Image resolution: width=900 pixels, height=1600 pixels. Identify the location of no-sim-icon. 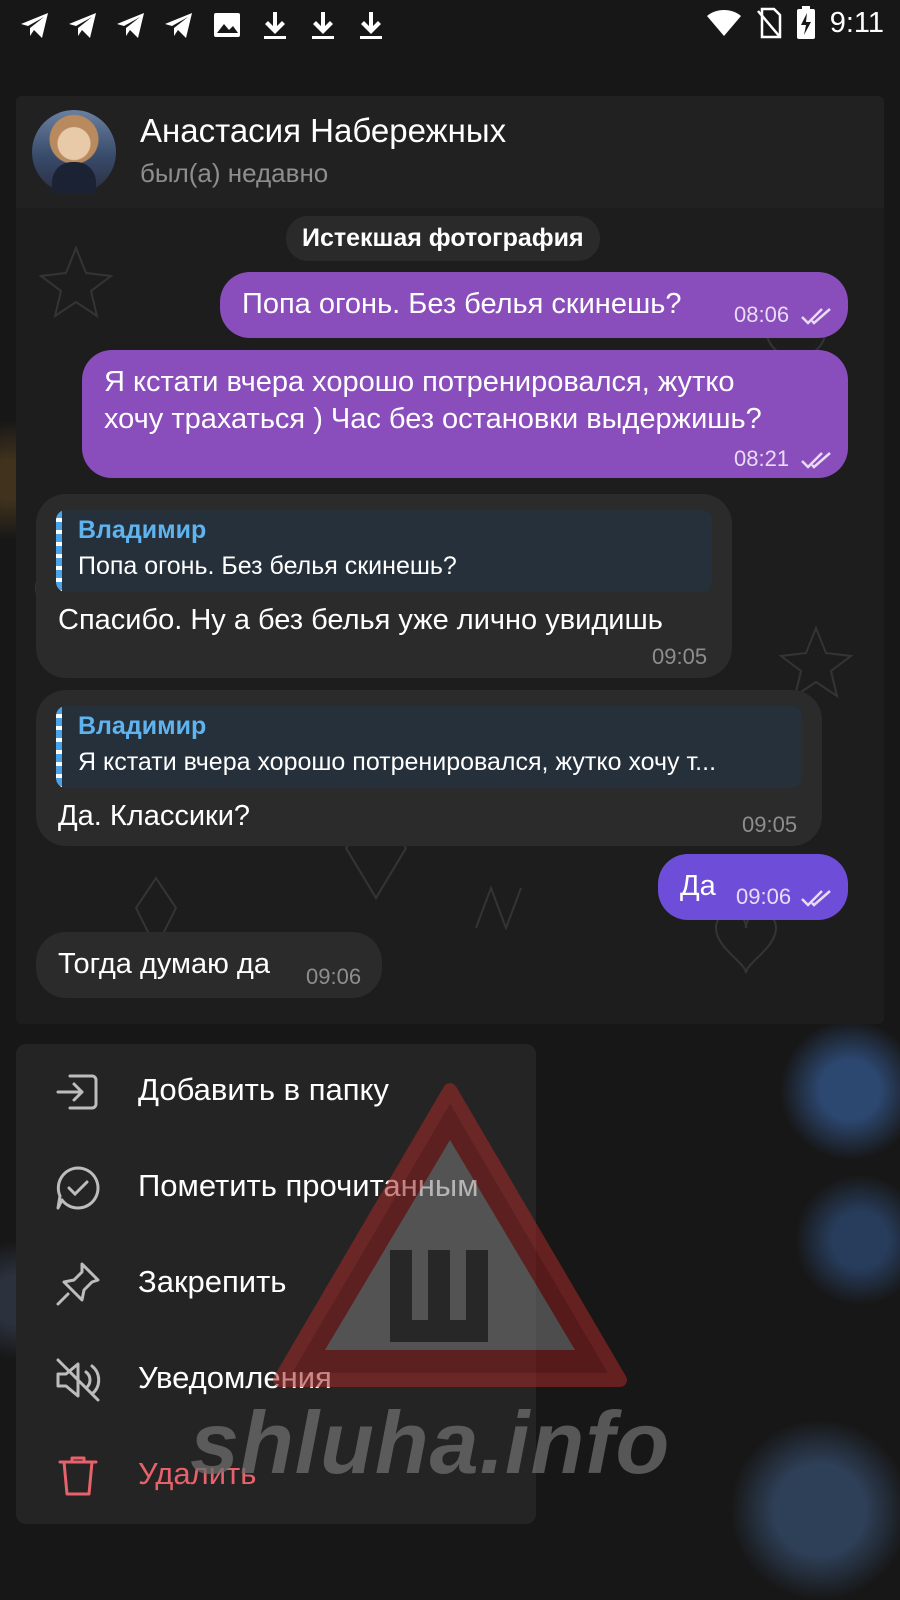
(768, 23).